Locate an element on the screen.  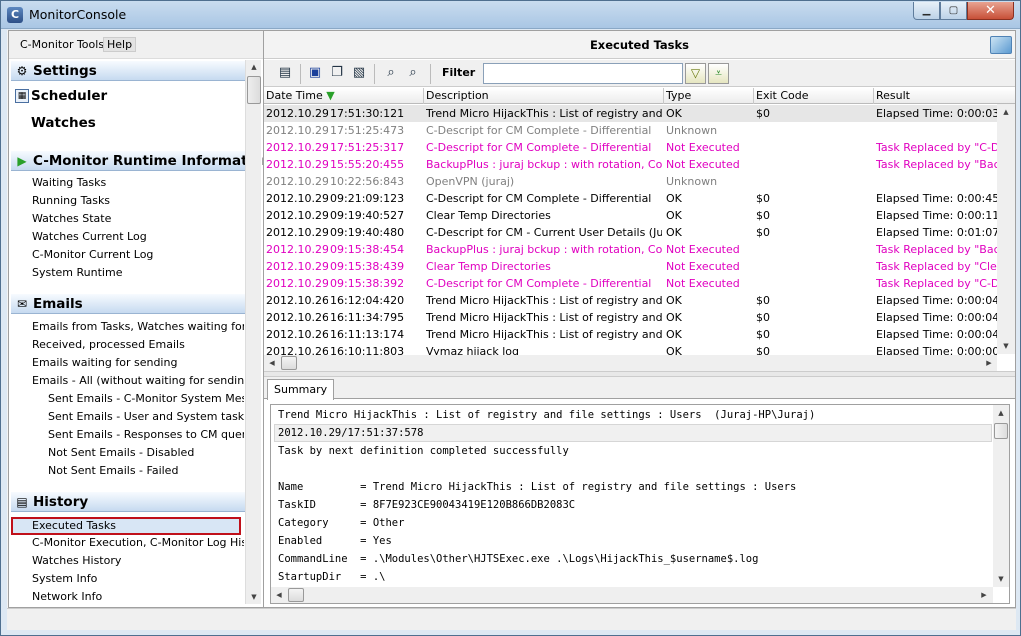
nav-watches-history: Watches History is located at coordinates (138, 560).